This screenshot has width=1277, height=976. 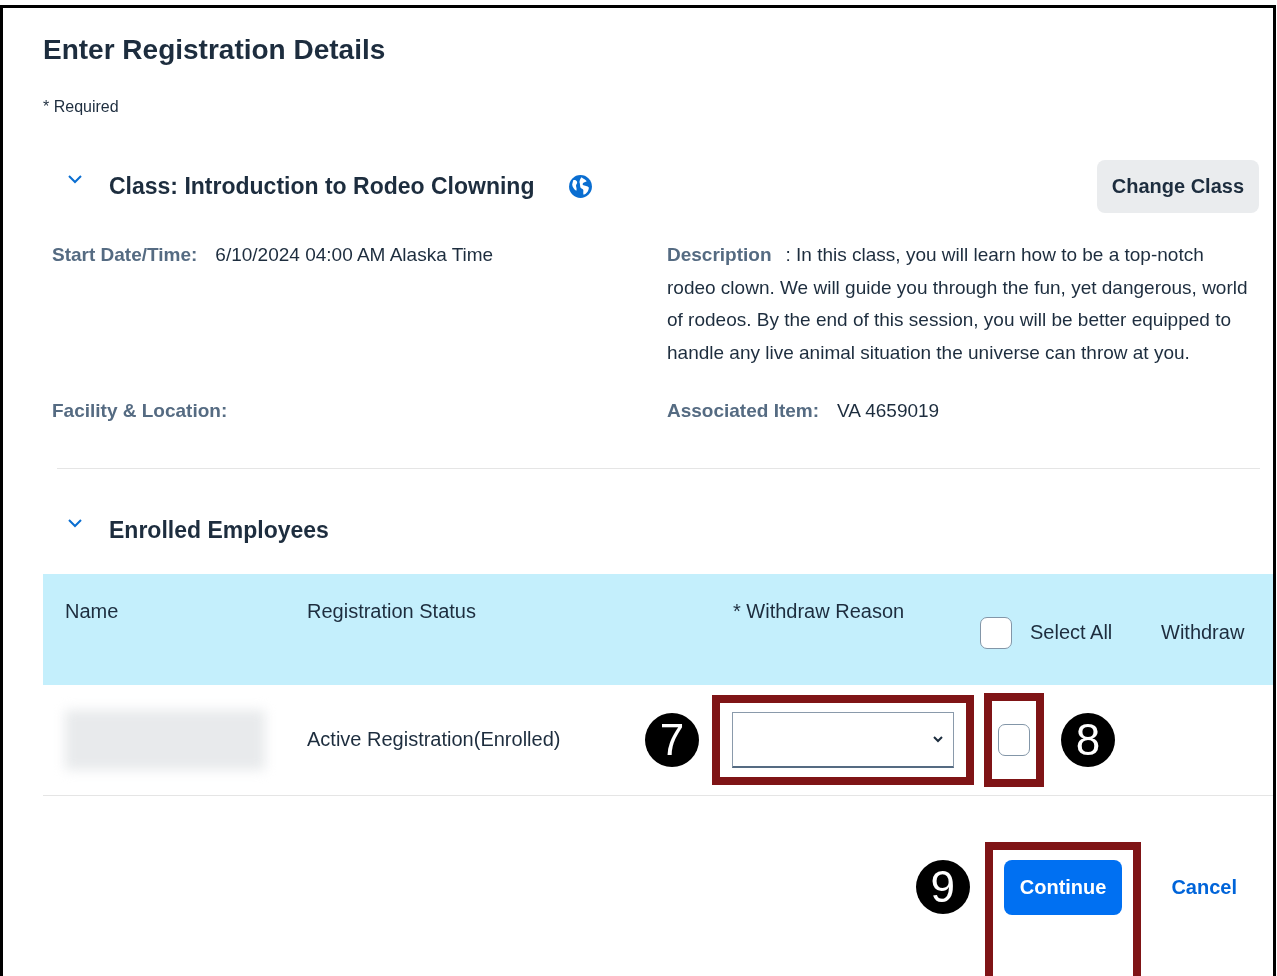 I want to click on globe-icon, so click(x=581, y=186).